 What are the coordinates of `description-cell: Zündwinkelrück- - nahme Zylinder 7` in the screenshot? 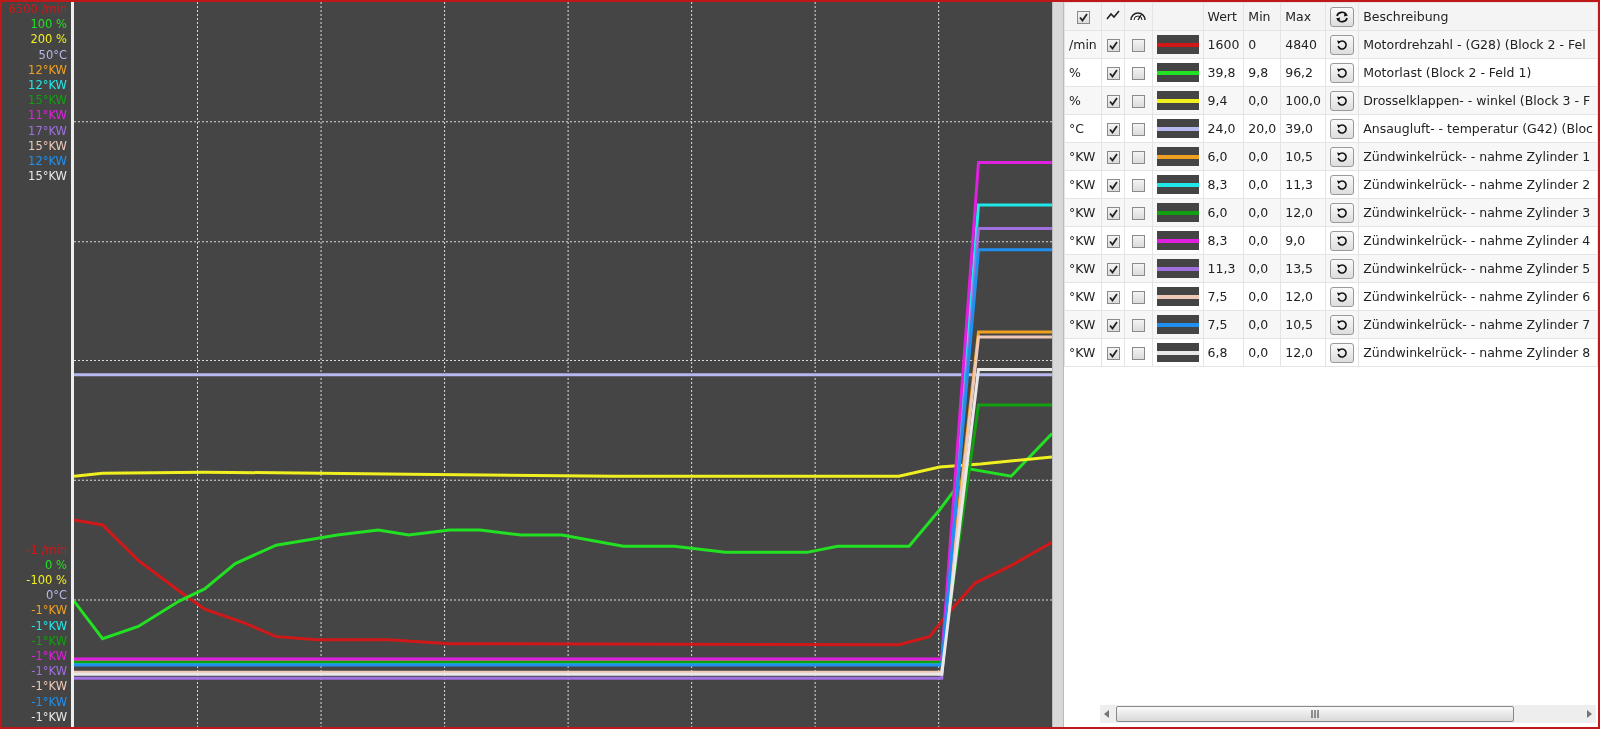 It's located at (1478, 324).